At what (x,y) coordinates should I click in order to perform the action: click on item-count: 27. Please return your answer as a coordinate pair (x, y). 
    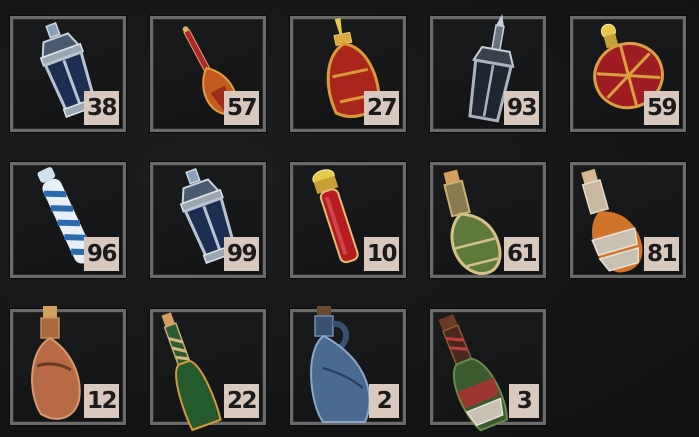
    Looking at the image, I should click on (381, 108).